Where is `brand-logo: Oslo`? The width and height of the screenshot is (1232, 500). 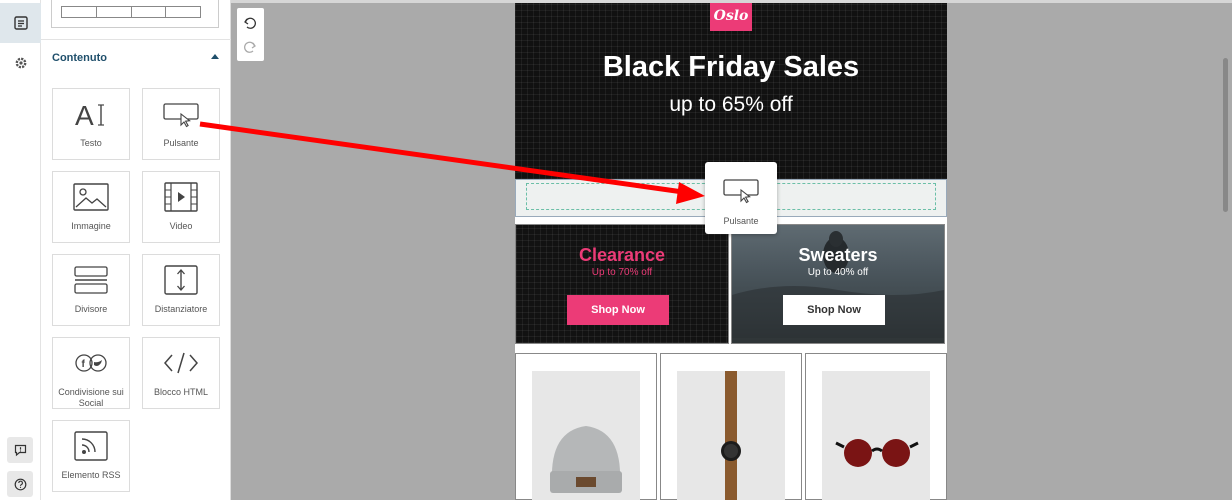
brand-logo: Oslo is located at coordinates (731, 17).